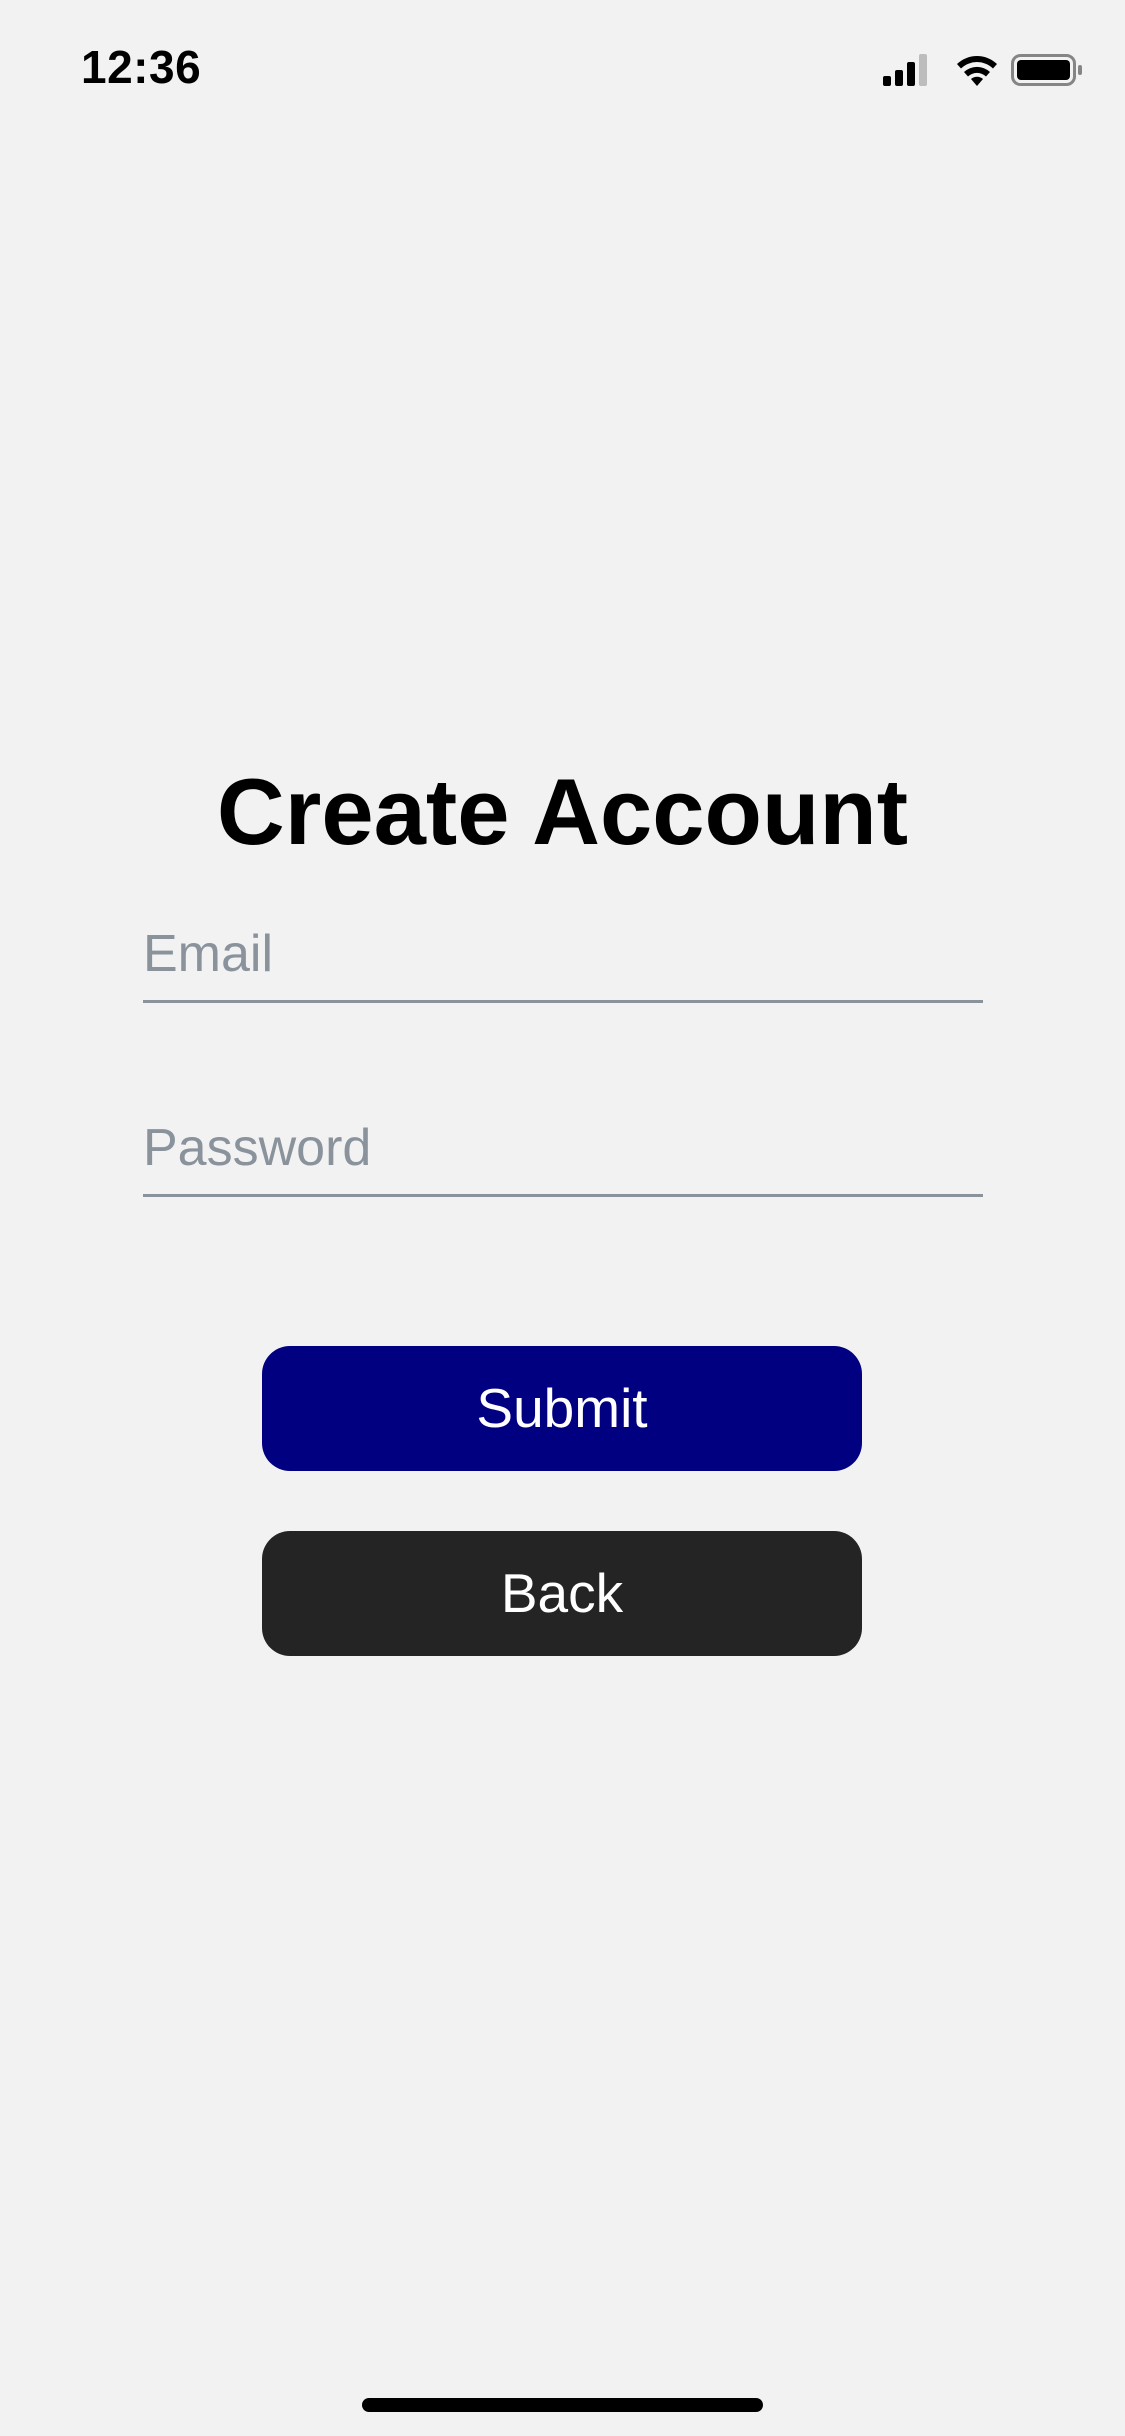 The width and height of the screenshot is (1125, 2436). I want to click on status-icons, so click(983, 70).